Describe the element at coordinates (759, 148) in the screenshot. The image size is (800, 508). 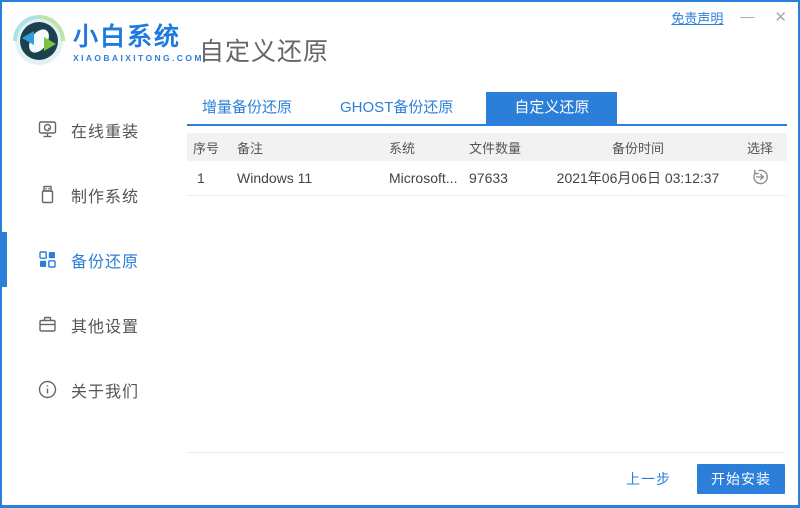
I see `col-header-select: 选择` at that location.